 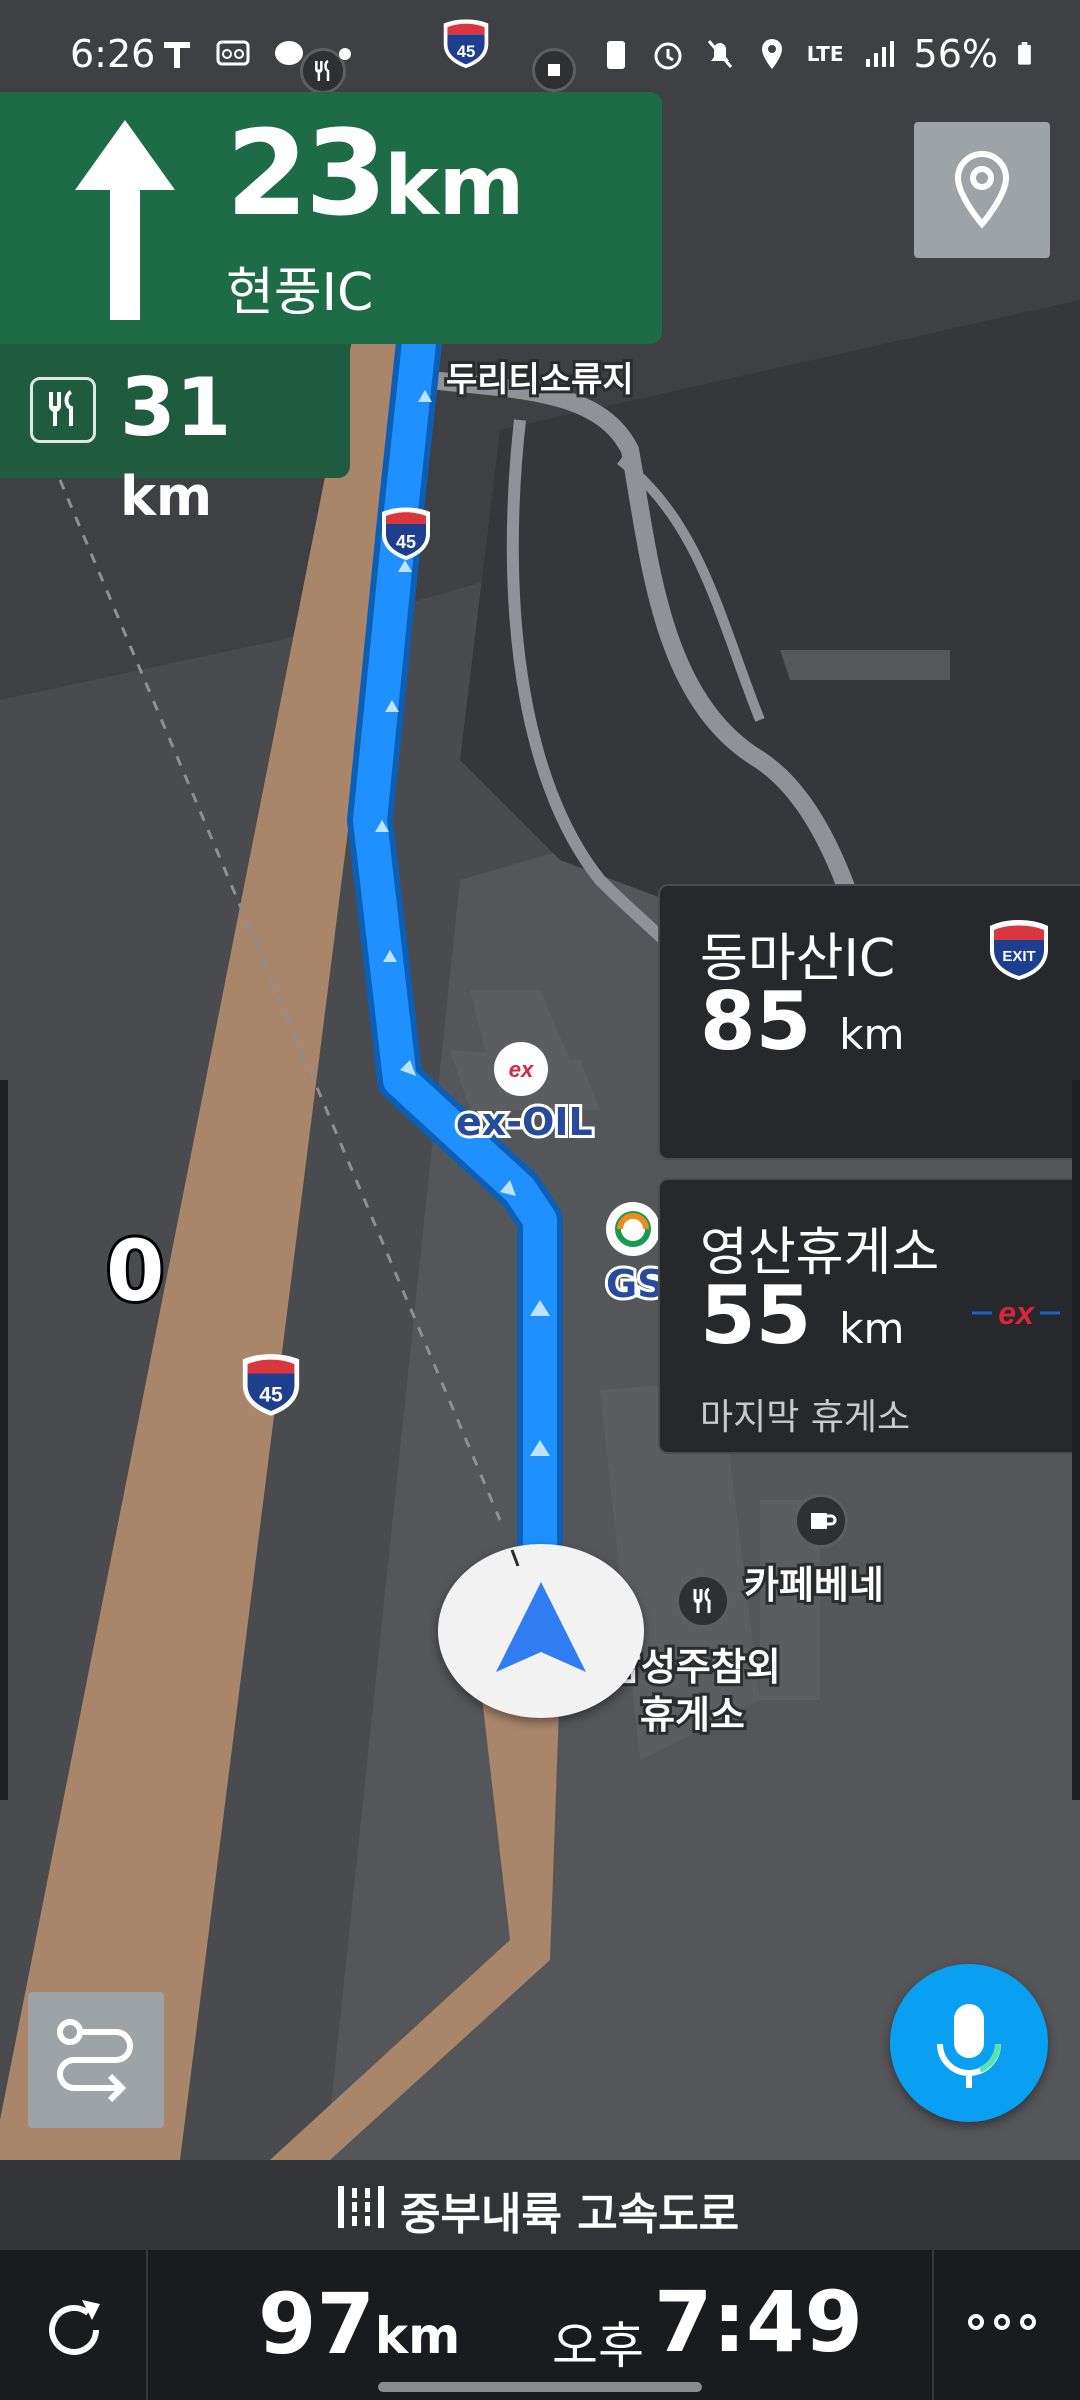 What do you see at coordinates (814, 1585) in the screenshot?
I see `map-label-cafe: 카페베네` at bounding box center [814, 1585].